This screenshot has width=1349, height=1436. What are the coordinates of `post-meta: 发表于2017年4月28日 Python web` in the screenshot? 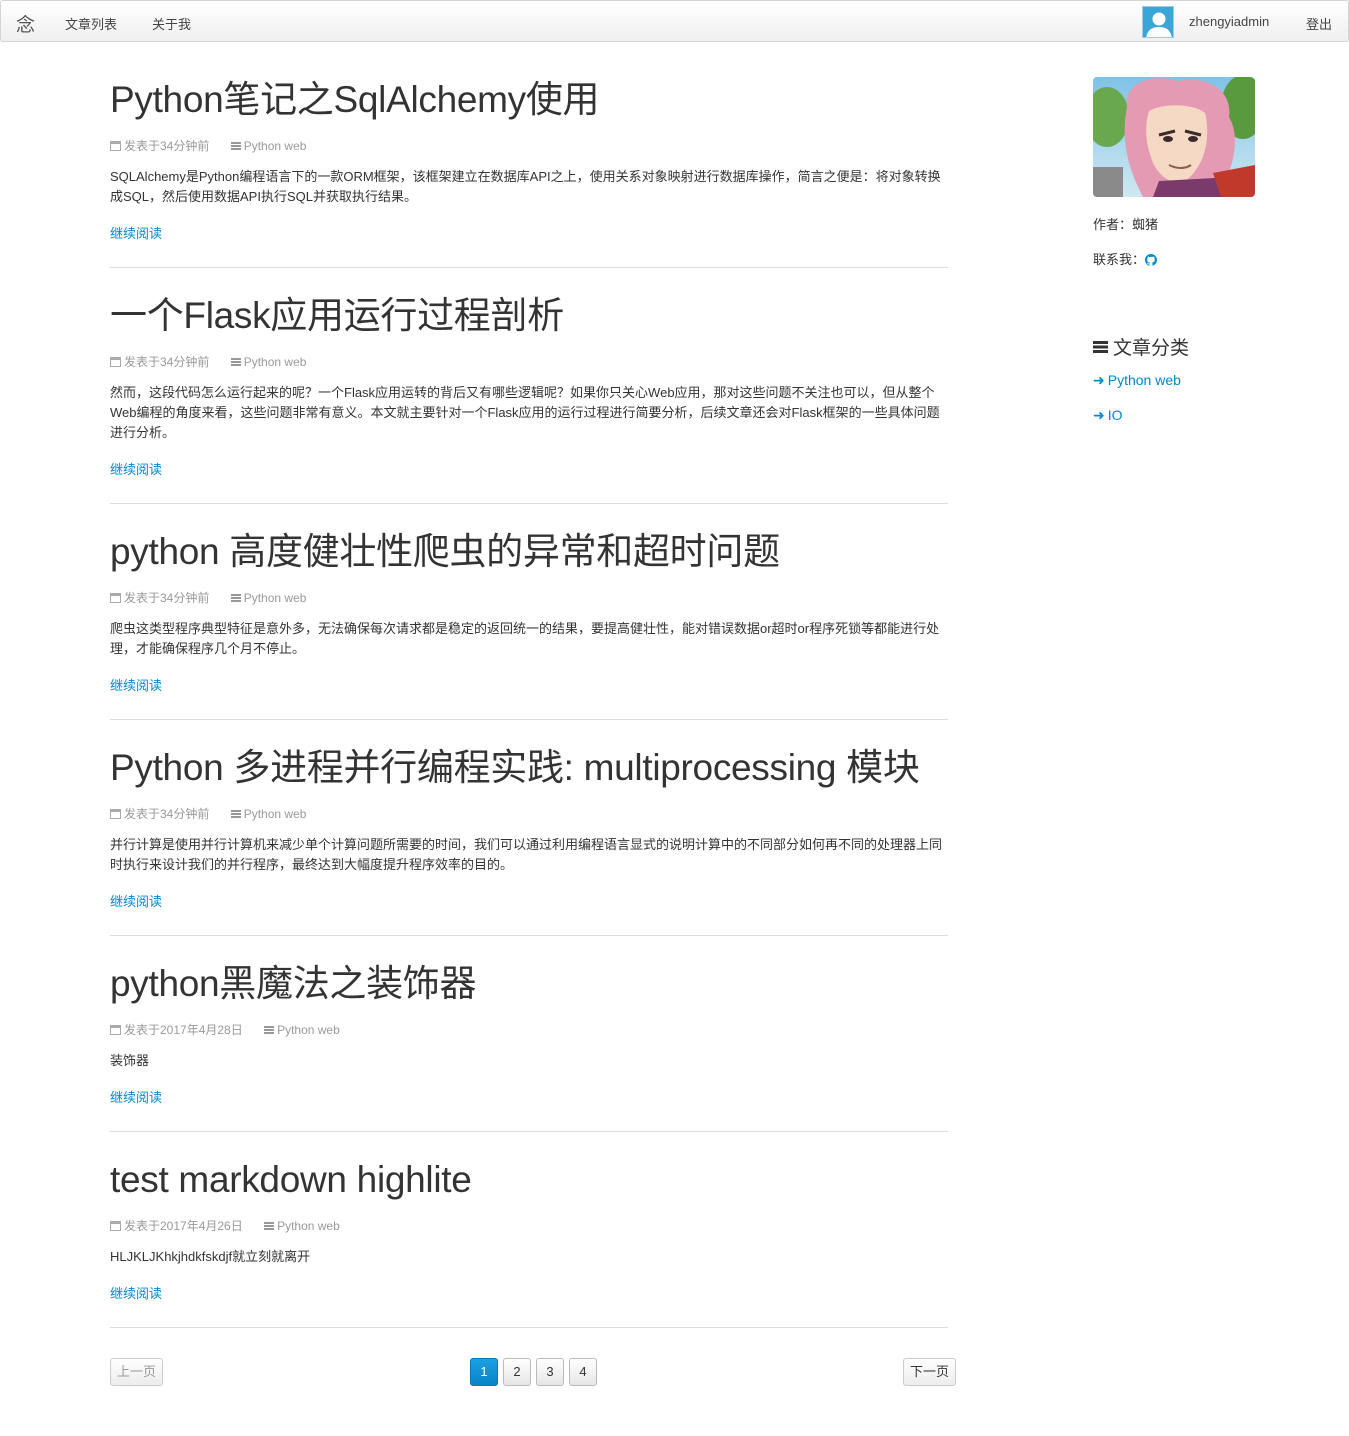 It's located at (225, 1029).